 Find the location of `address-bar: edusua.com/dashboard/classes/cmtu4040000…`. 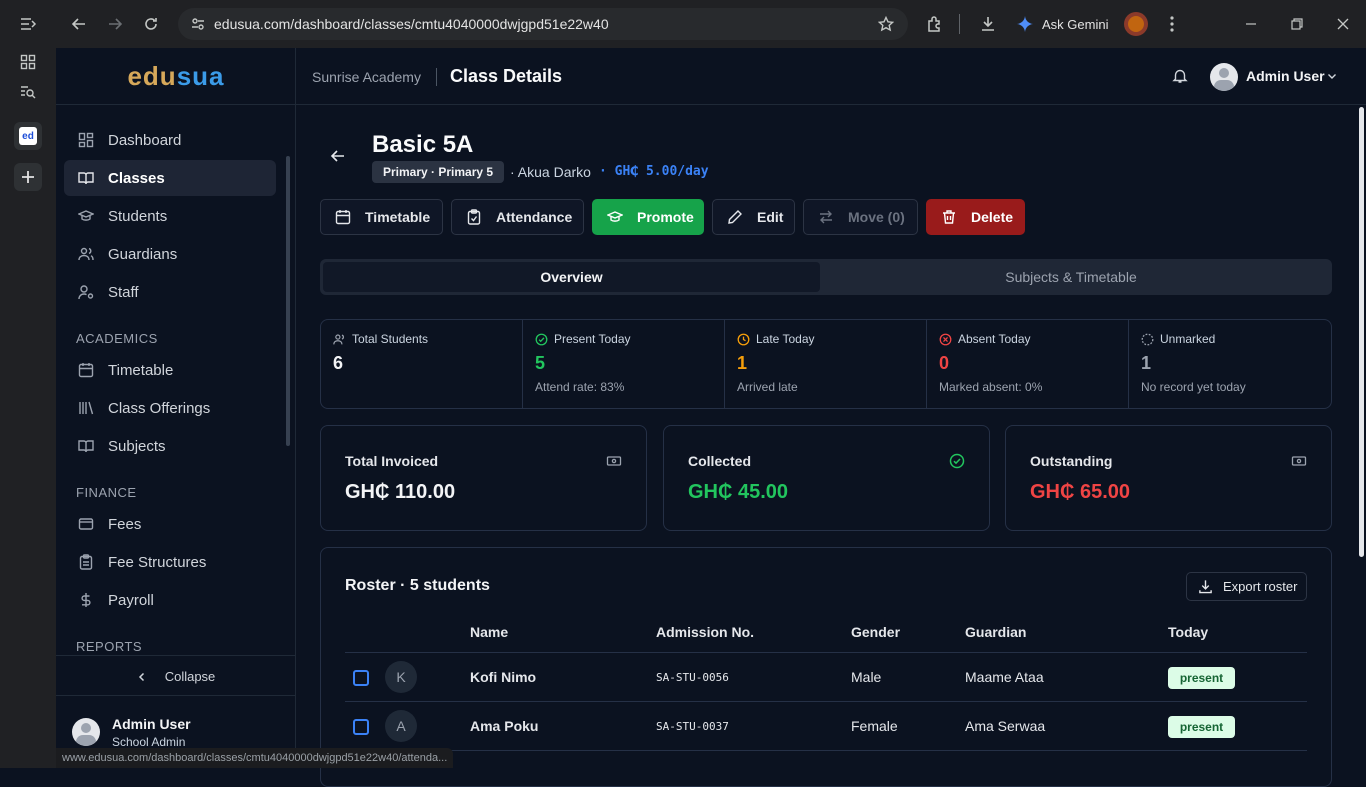

address-bar: edusua.com/dashboard/classes/cmtu4040000… is located at coordinates (543, 24).